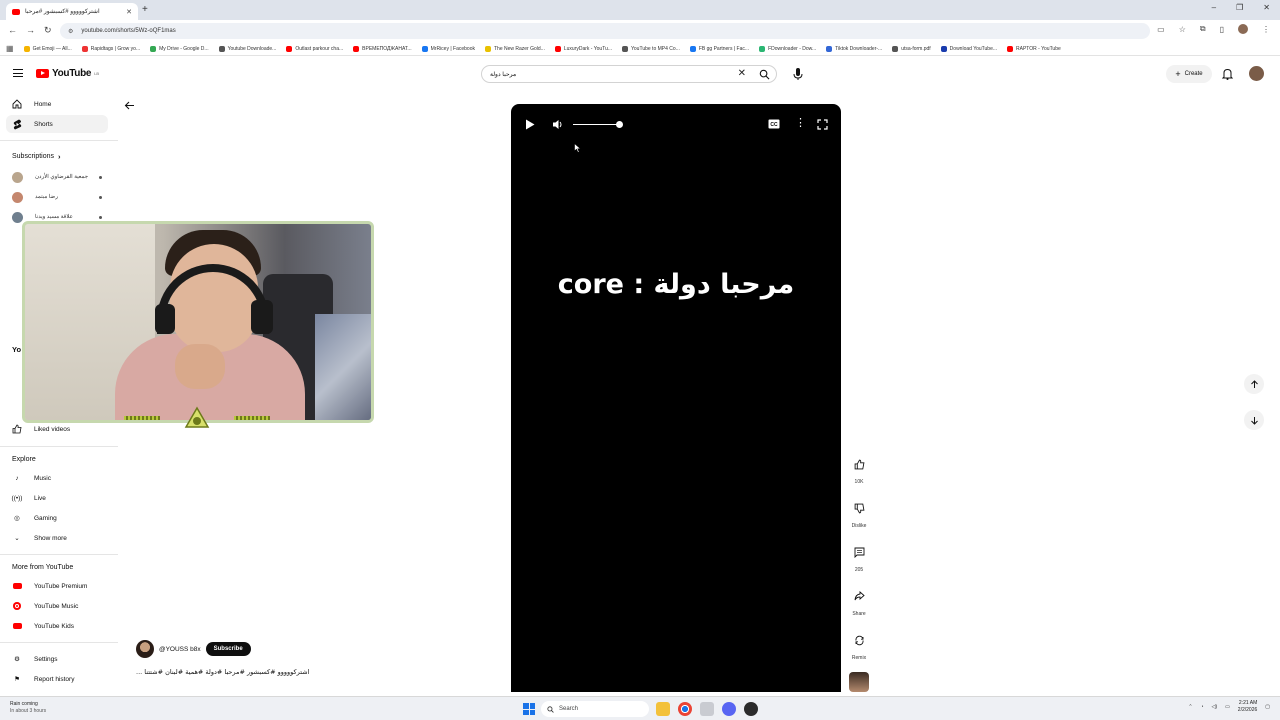 This screenshot has height=720, width=1280. What do you see at coordinates (12, 30) in the screenshot?
I see `back-nav-icon: ←` at bounding box center [12, 30].